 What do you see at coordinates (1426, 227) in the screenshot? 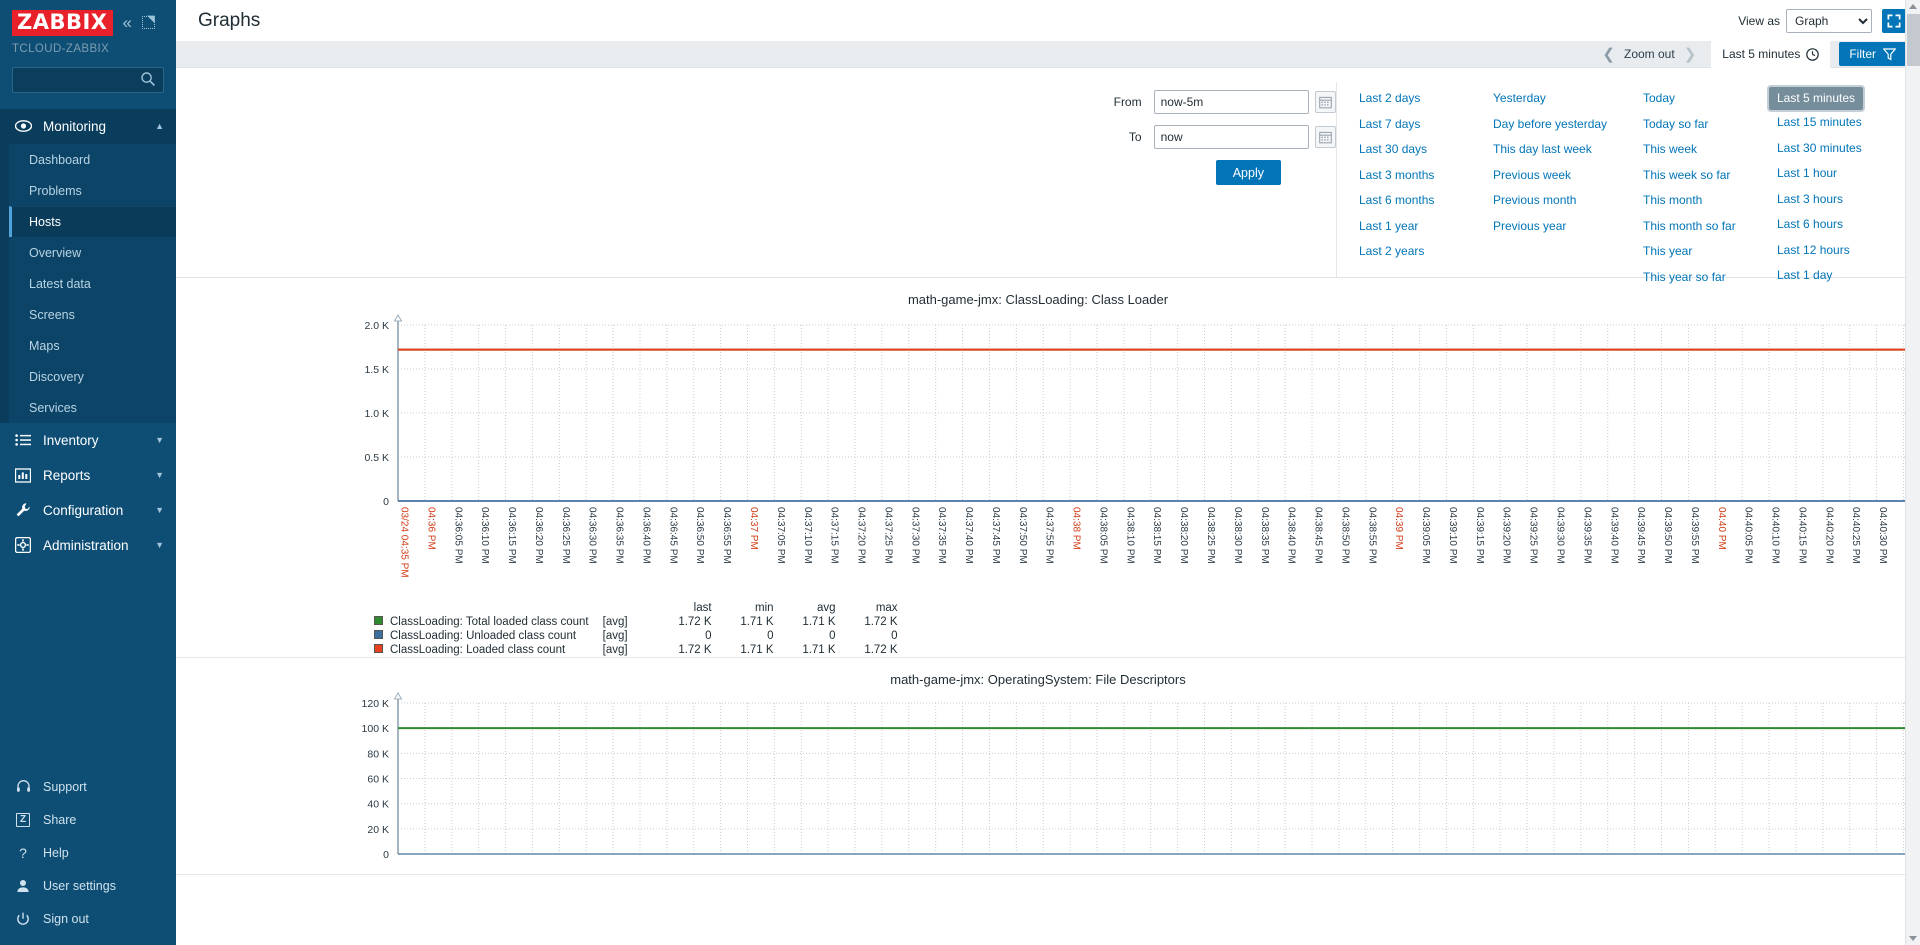
I see `preset-last-1-year: Last 1 year` at bounding box center [1426, 227].